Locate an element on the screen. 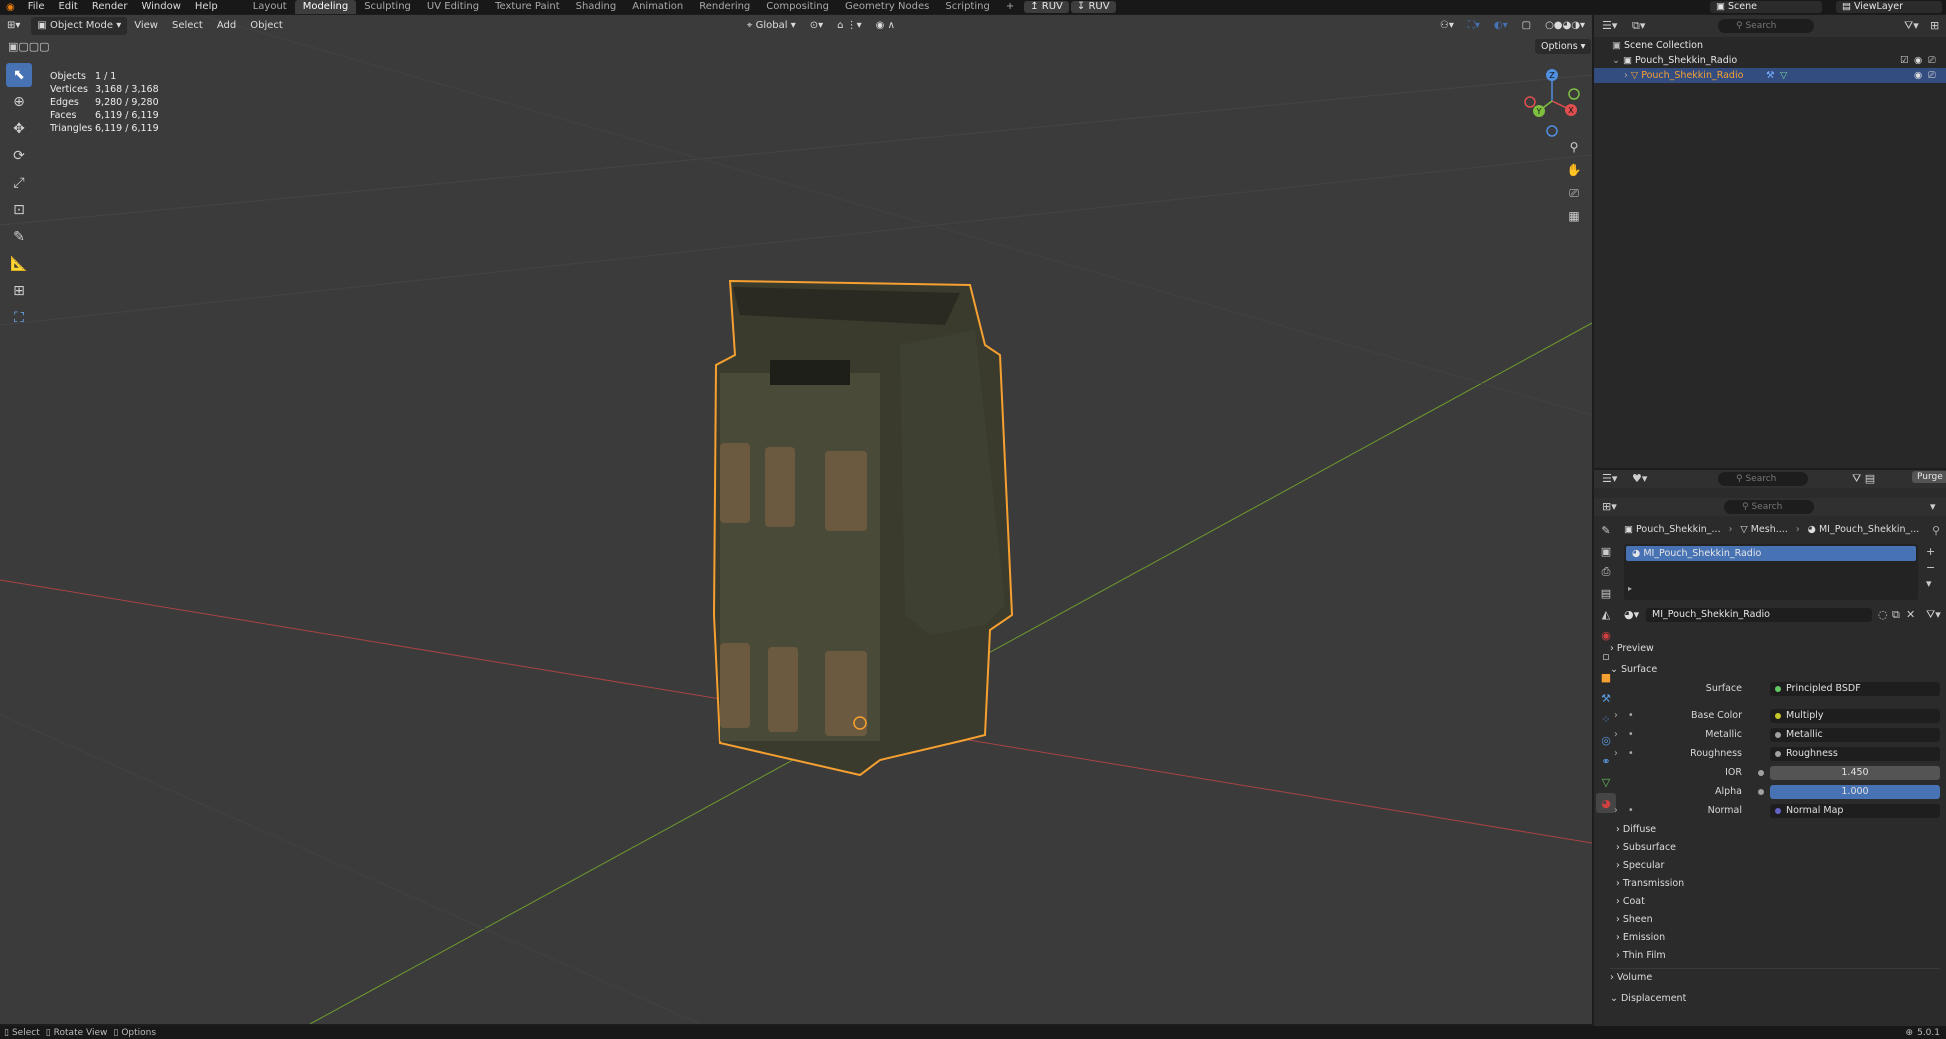 The height and width of the screenshot is (1039, 1946). slot-menu-icon: ▾ is located at coordinates (1930, 584).